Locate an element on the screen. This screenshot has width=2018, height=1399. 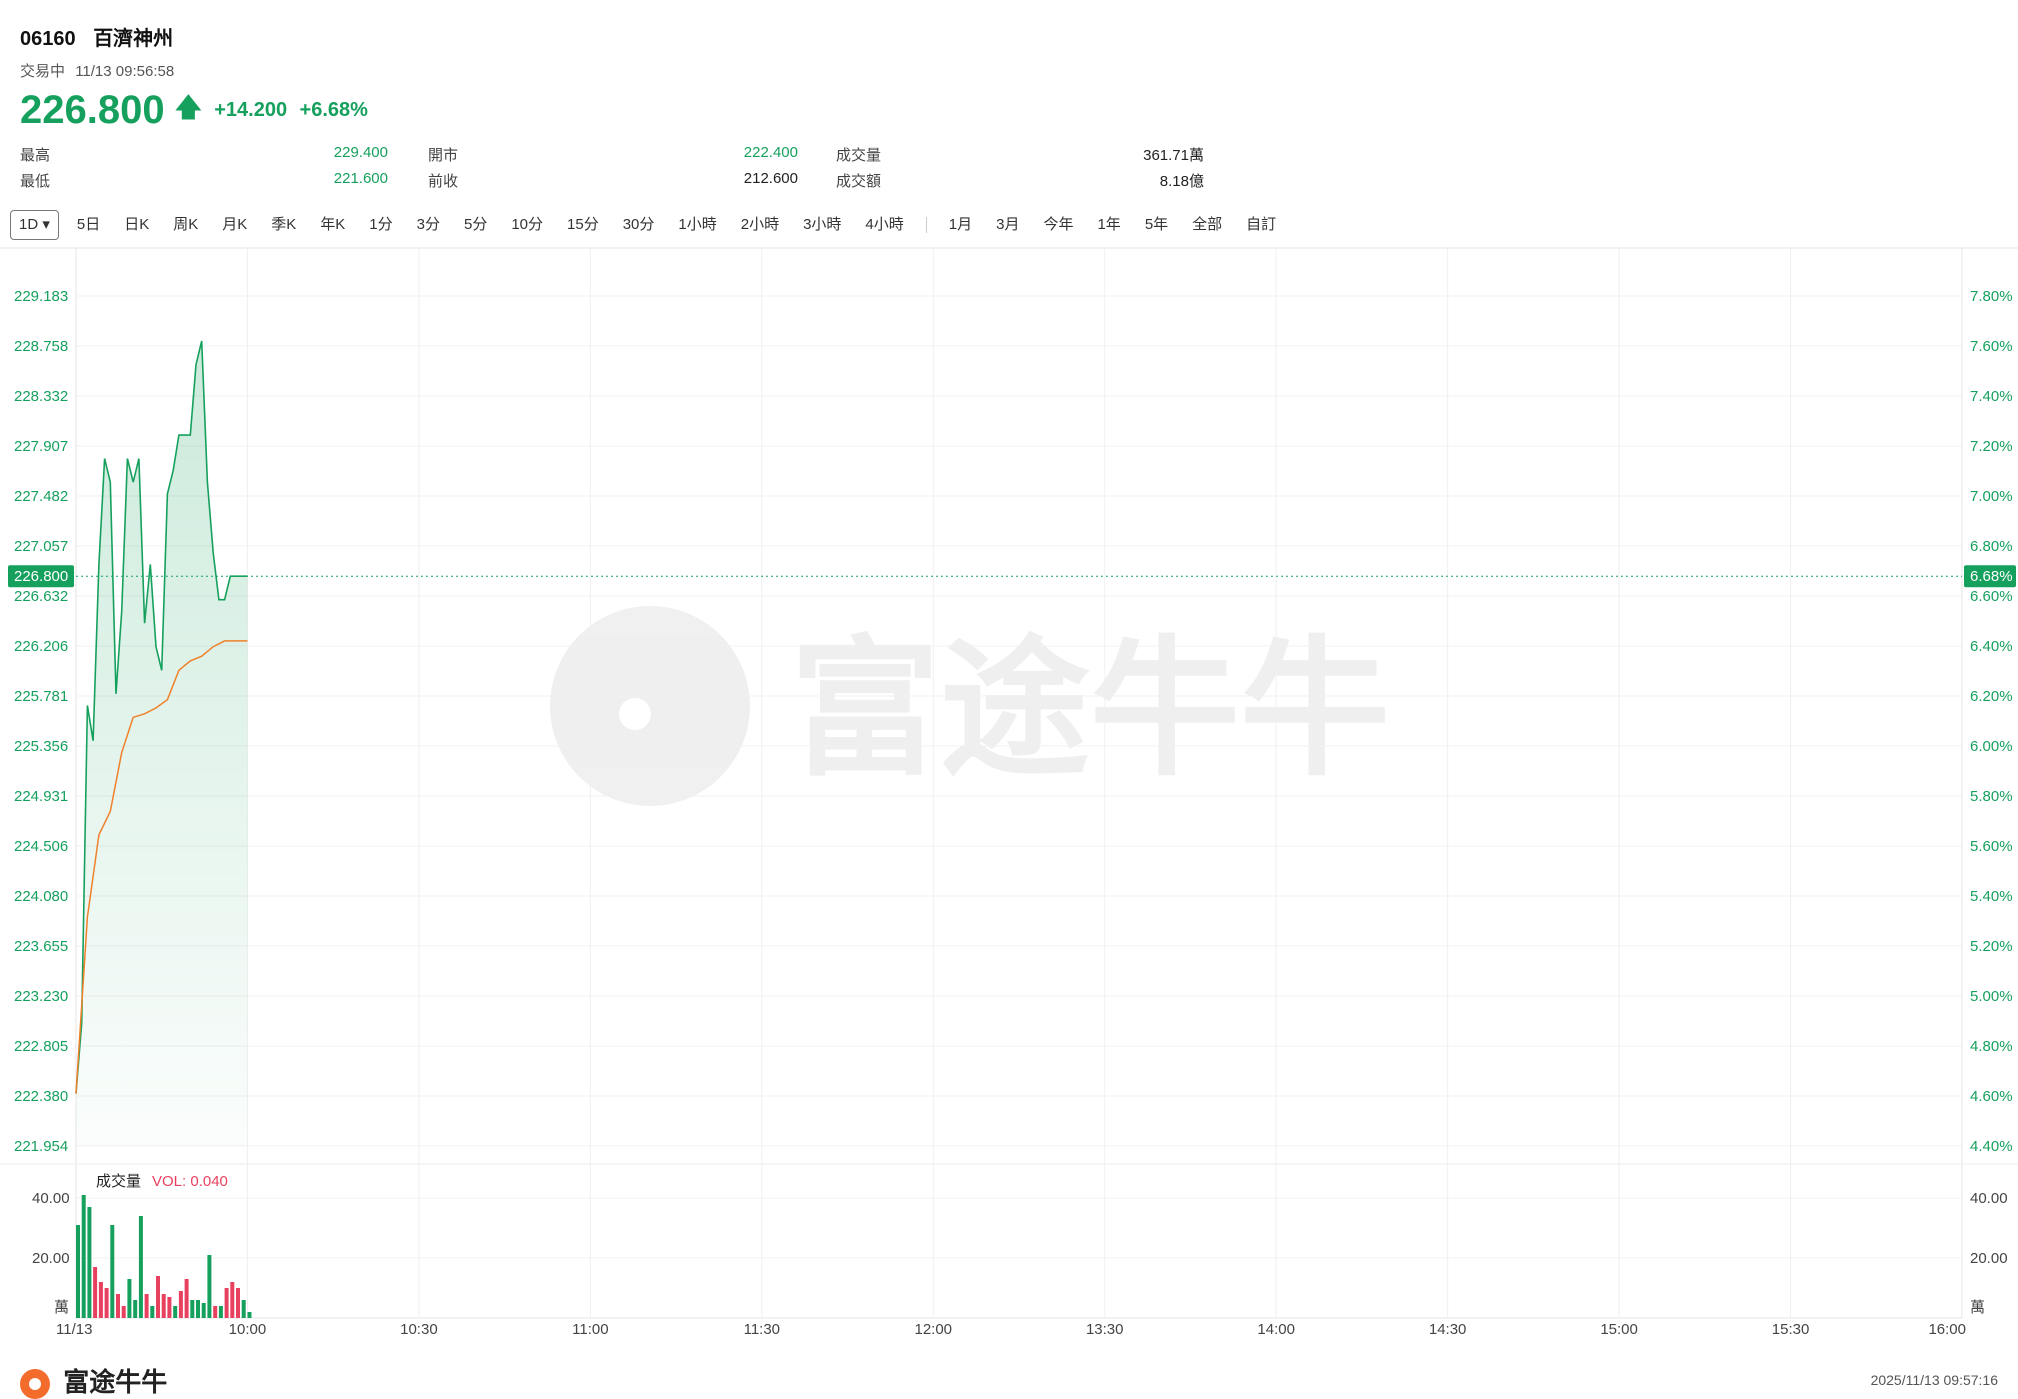
trading-status: 交易中 11/13 09:56:58 is located at coordinates (97, 70).